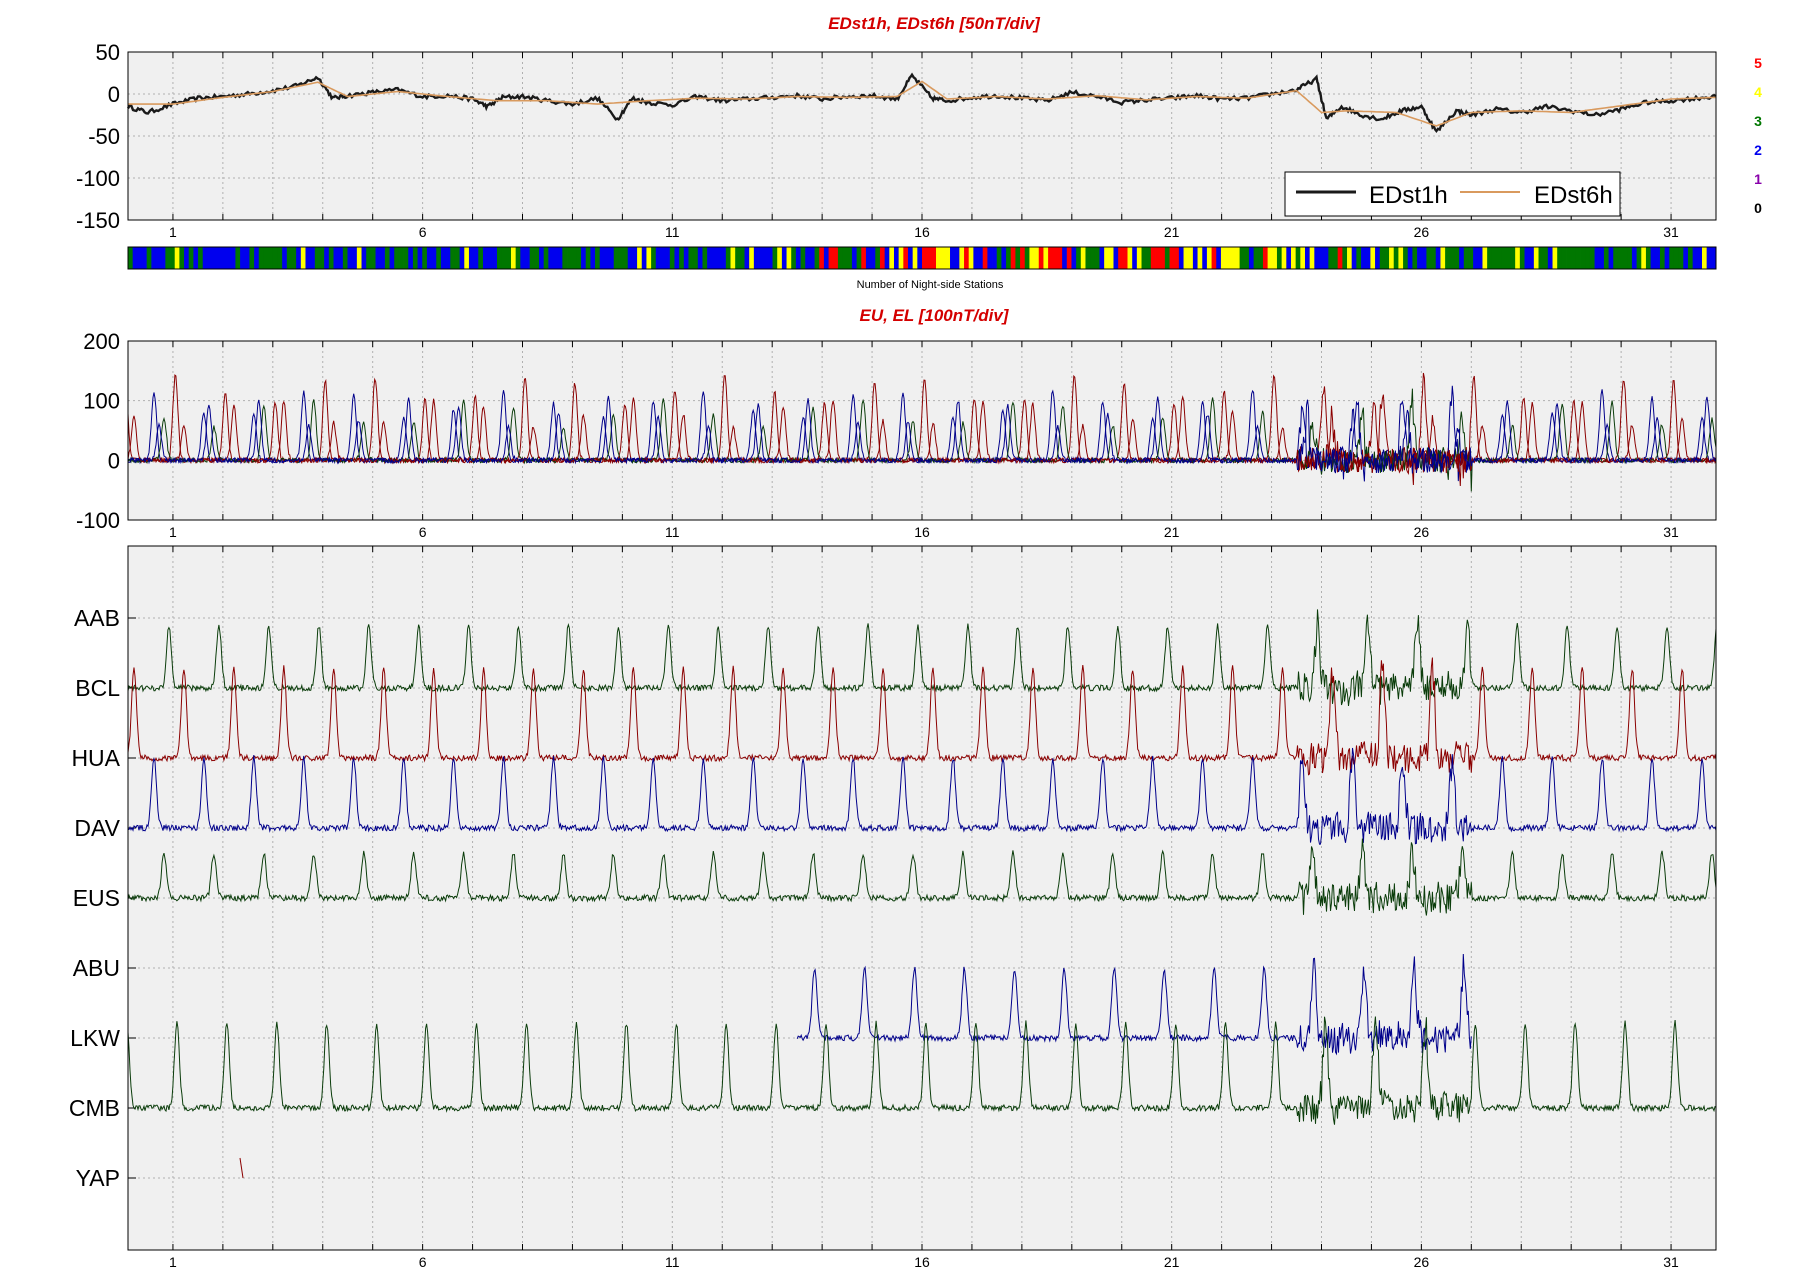 This screenshot has height=1268, width=1801. What do you see at coordinates (1408, 195) in the screenshot?
I see `legend-label-edst1h: EDst1h` at bounding box center [1408, 195].